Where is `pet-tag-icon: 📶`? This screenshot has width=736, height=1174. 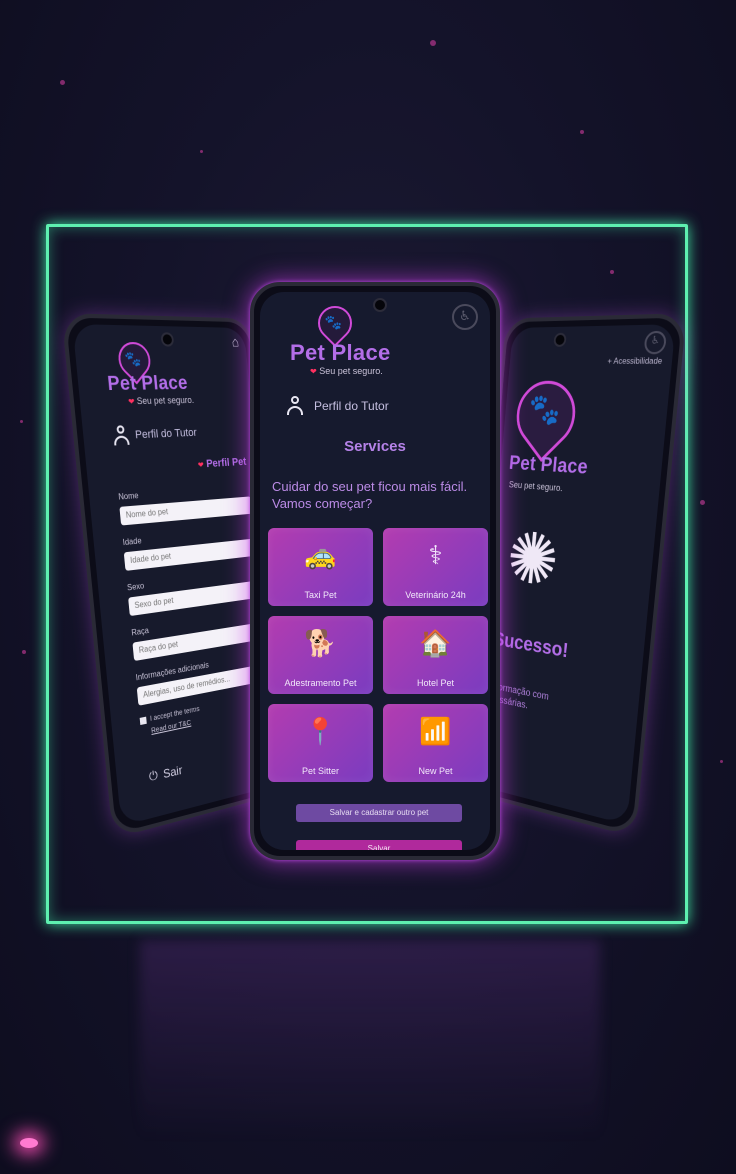
pet-tag-icon: 📶 is located at coordinates (435, 731).